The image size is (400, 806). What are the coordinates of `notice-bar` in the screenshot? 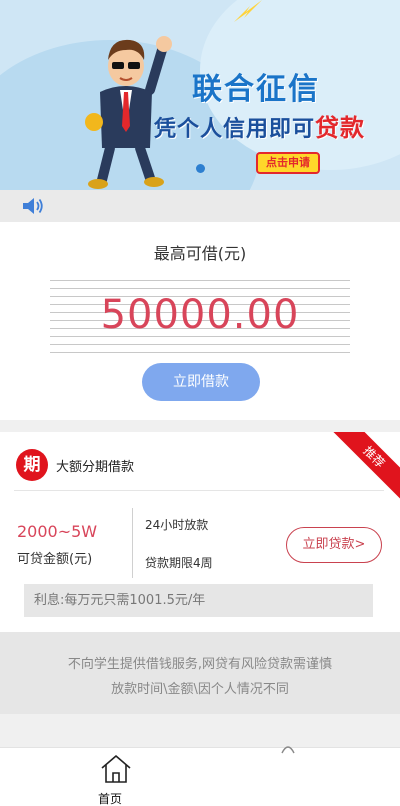 It's located at (200, 206).